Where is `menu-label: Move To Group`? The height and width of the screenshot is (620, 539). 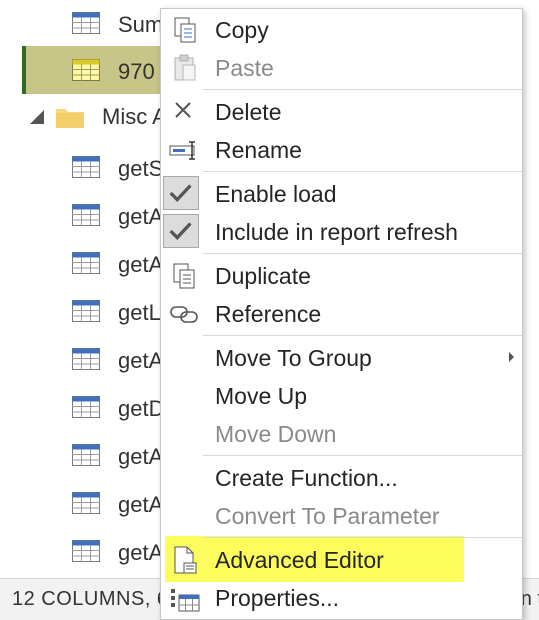
menu-label: Move To Group is located at coordinates (293, 358).